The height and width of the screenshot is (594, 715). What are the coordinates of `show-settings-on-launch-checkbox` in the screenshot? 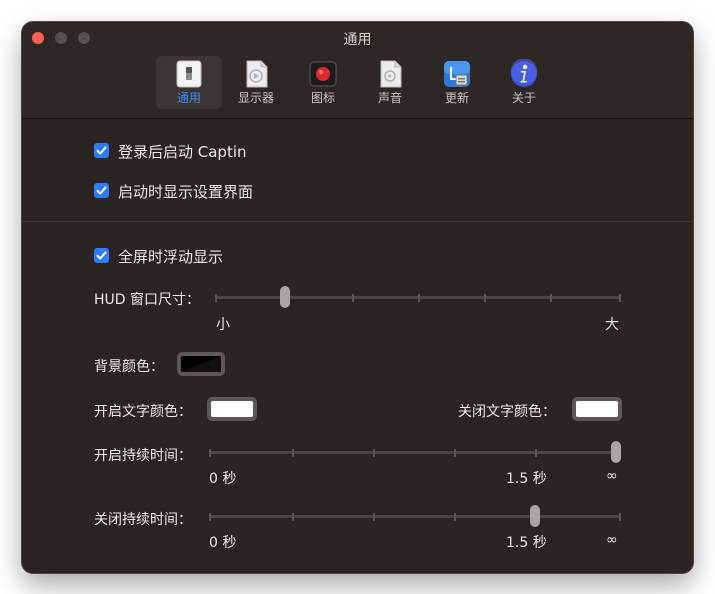 It's located at (101, 190).